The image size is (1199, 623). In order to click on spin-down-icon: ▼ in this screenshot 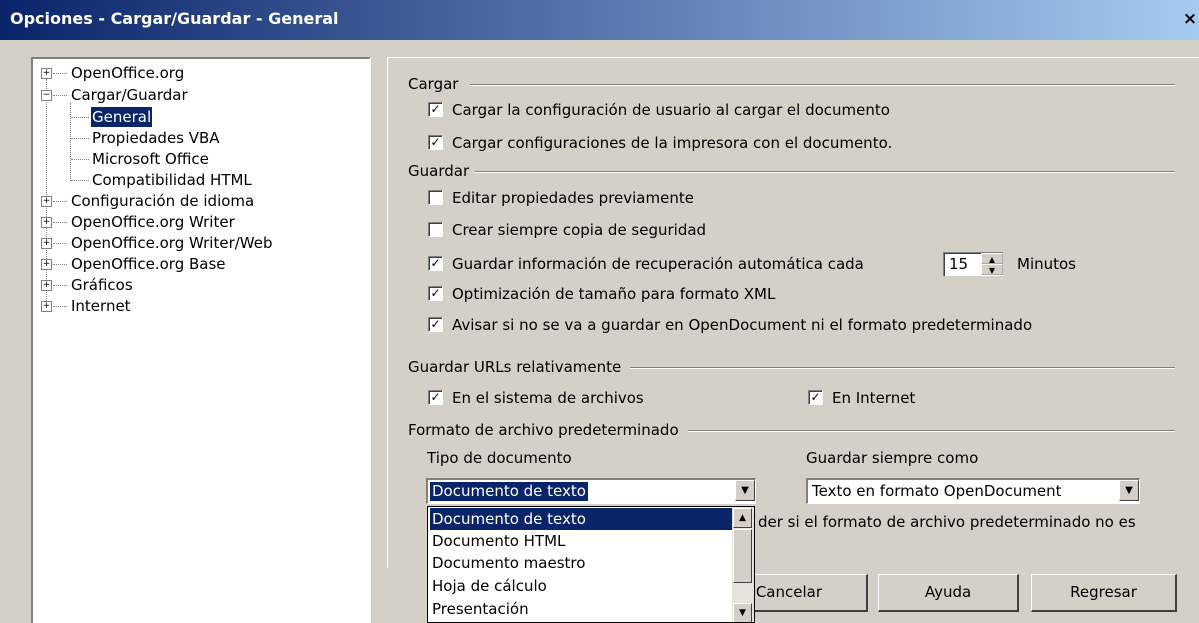, I will do `click(992, 269)`.